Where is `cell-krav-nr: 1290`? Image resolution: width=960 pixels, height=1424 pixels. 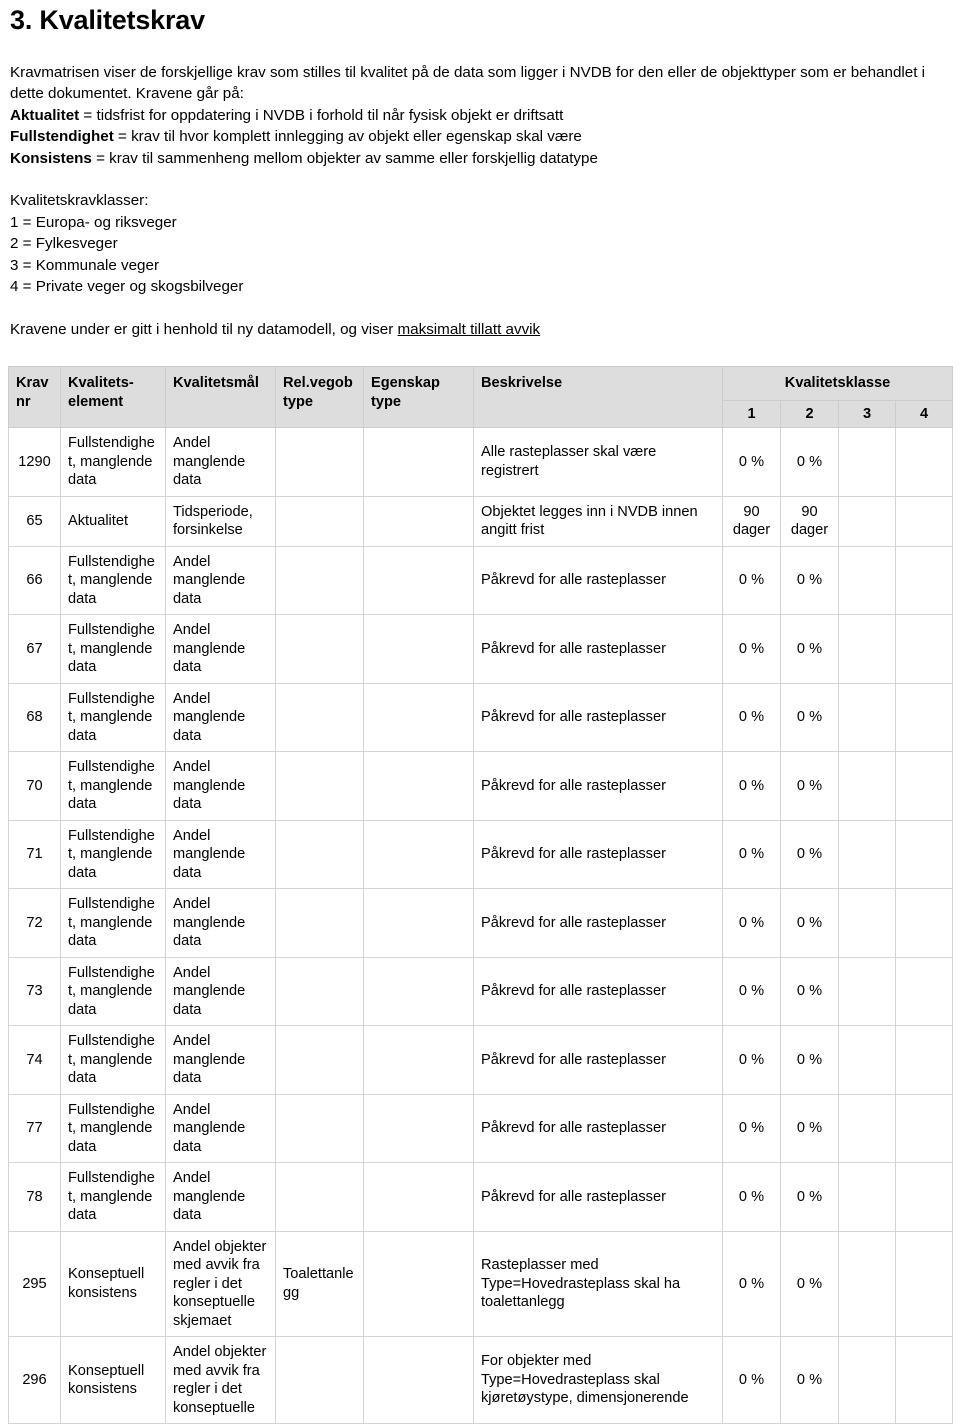 cell-krav-nr: 1290 is located at coordinates (34, 462).